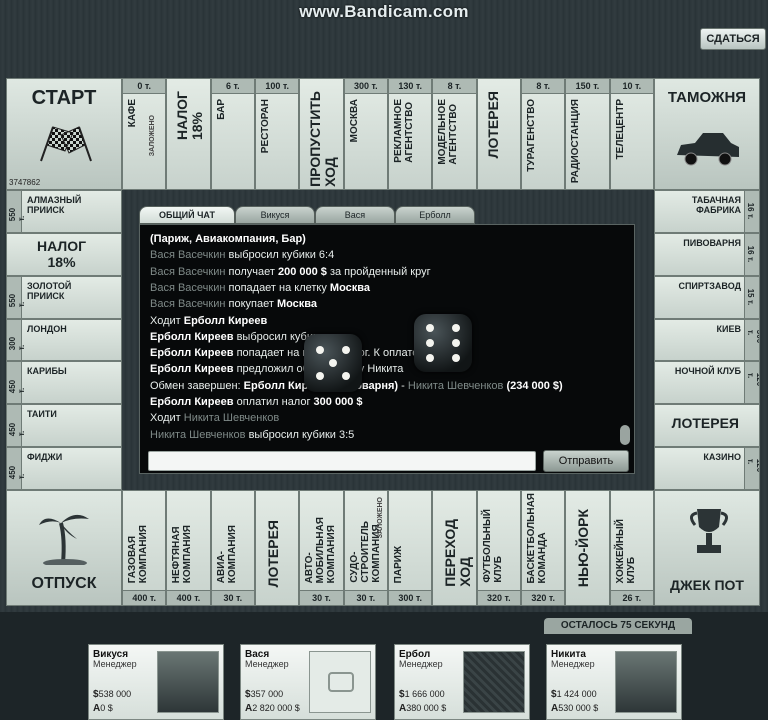 The height and width of the screenshot is (720, 768). I want to click on chat-message: Вася Васечкин выбросил кубики 6:4, so click(242, 255).